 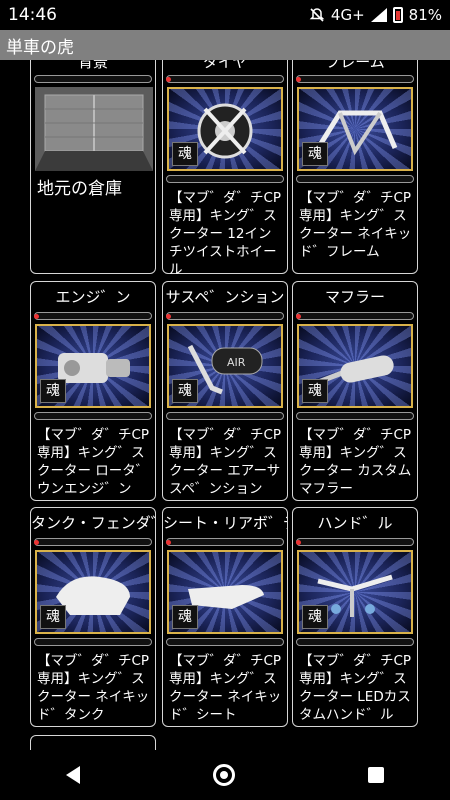 I want to click on card-description: 【マブ゛ダ゛チCP専用】キング゛スクーター 12インチツイストホイール, so click(x=225, y=234).